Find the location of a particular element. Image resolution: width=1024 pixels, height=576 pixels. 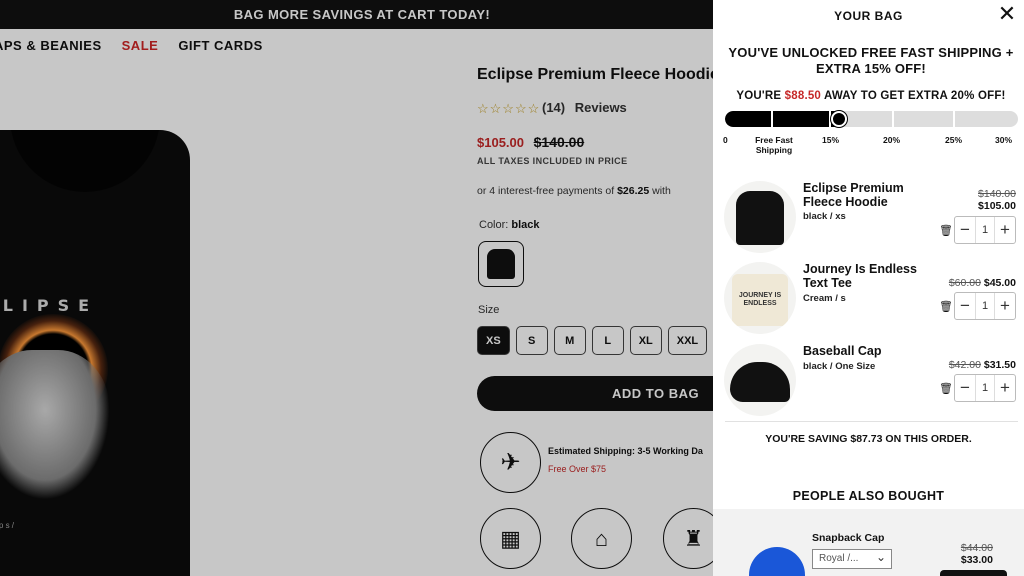

item-sale-price: $31.50 is located at coordinates (999, 365).